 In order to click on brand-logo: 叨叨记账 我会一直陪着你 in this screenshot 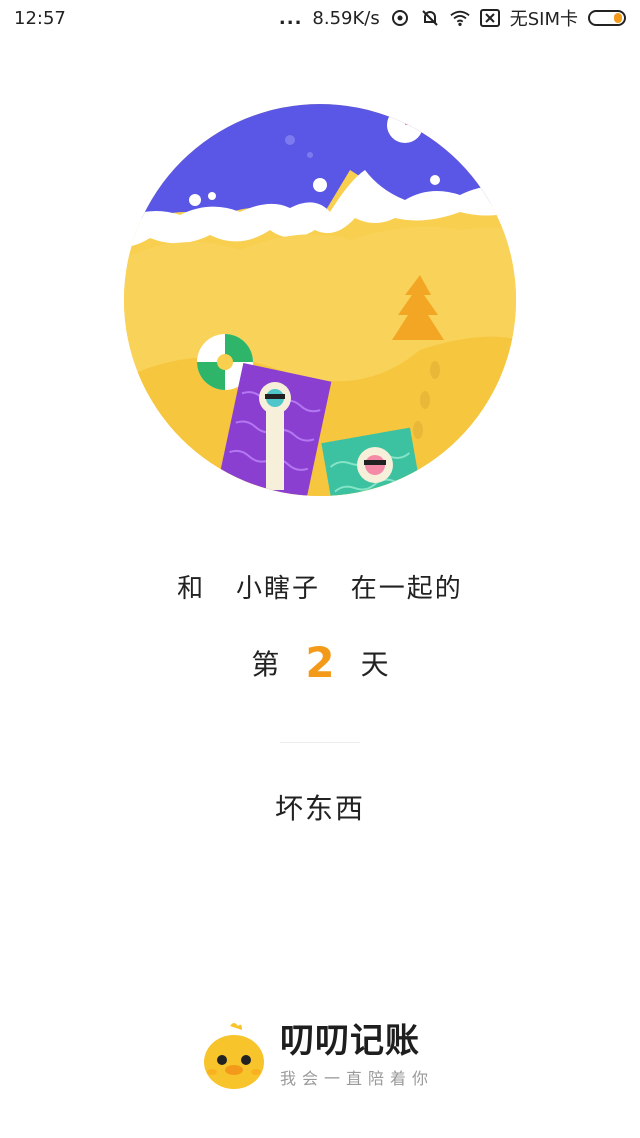, I will do `click(330, 1055)`.